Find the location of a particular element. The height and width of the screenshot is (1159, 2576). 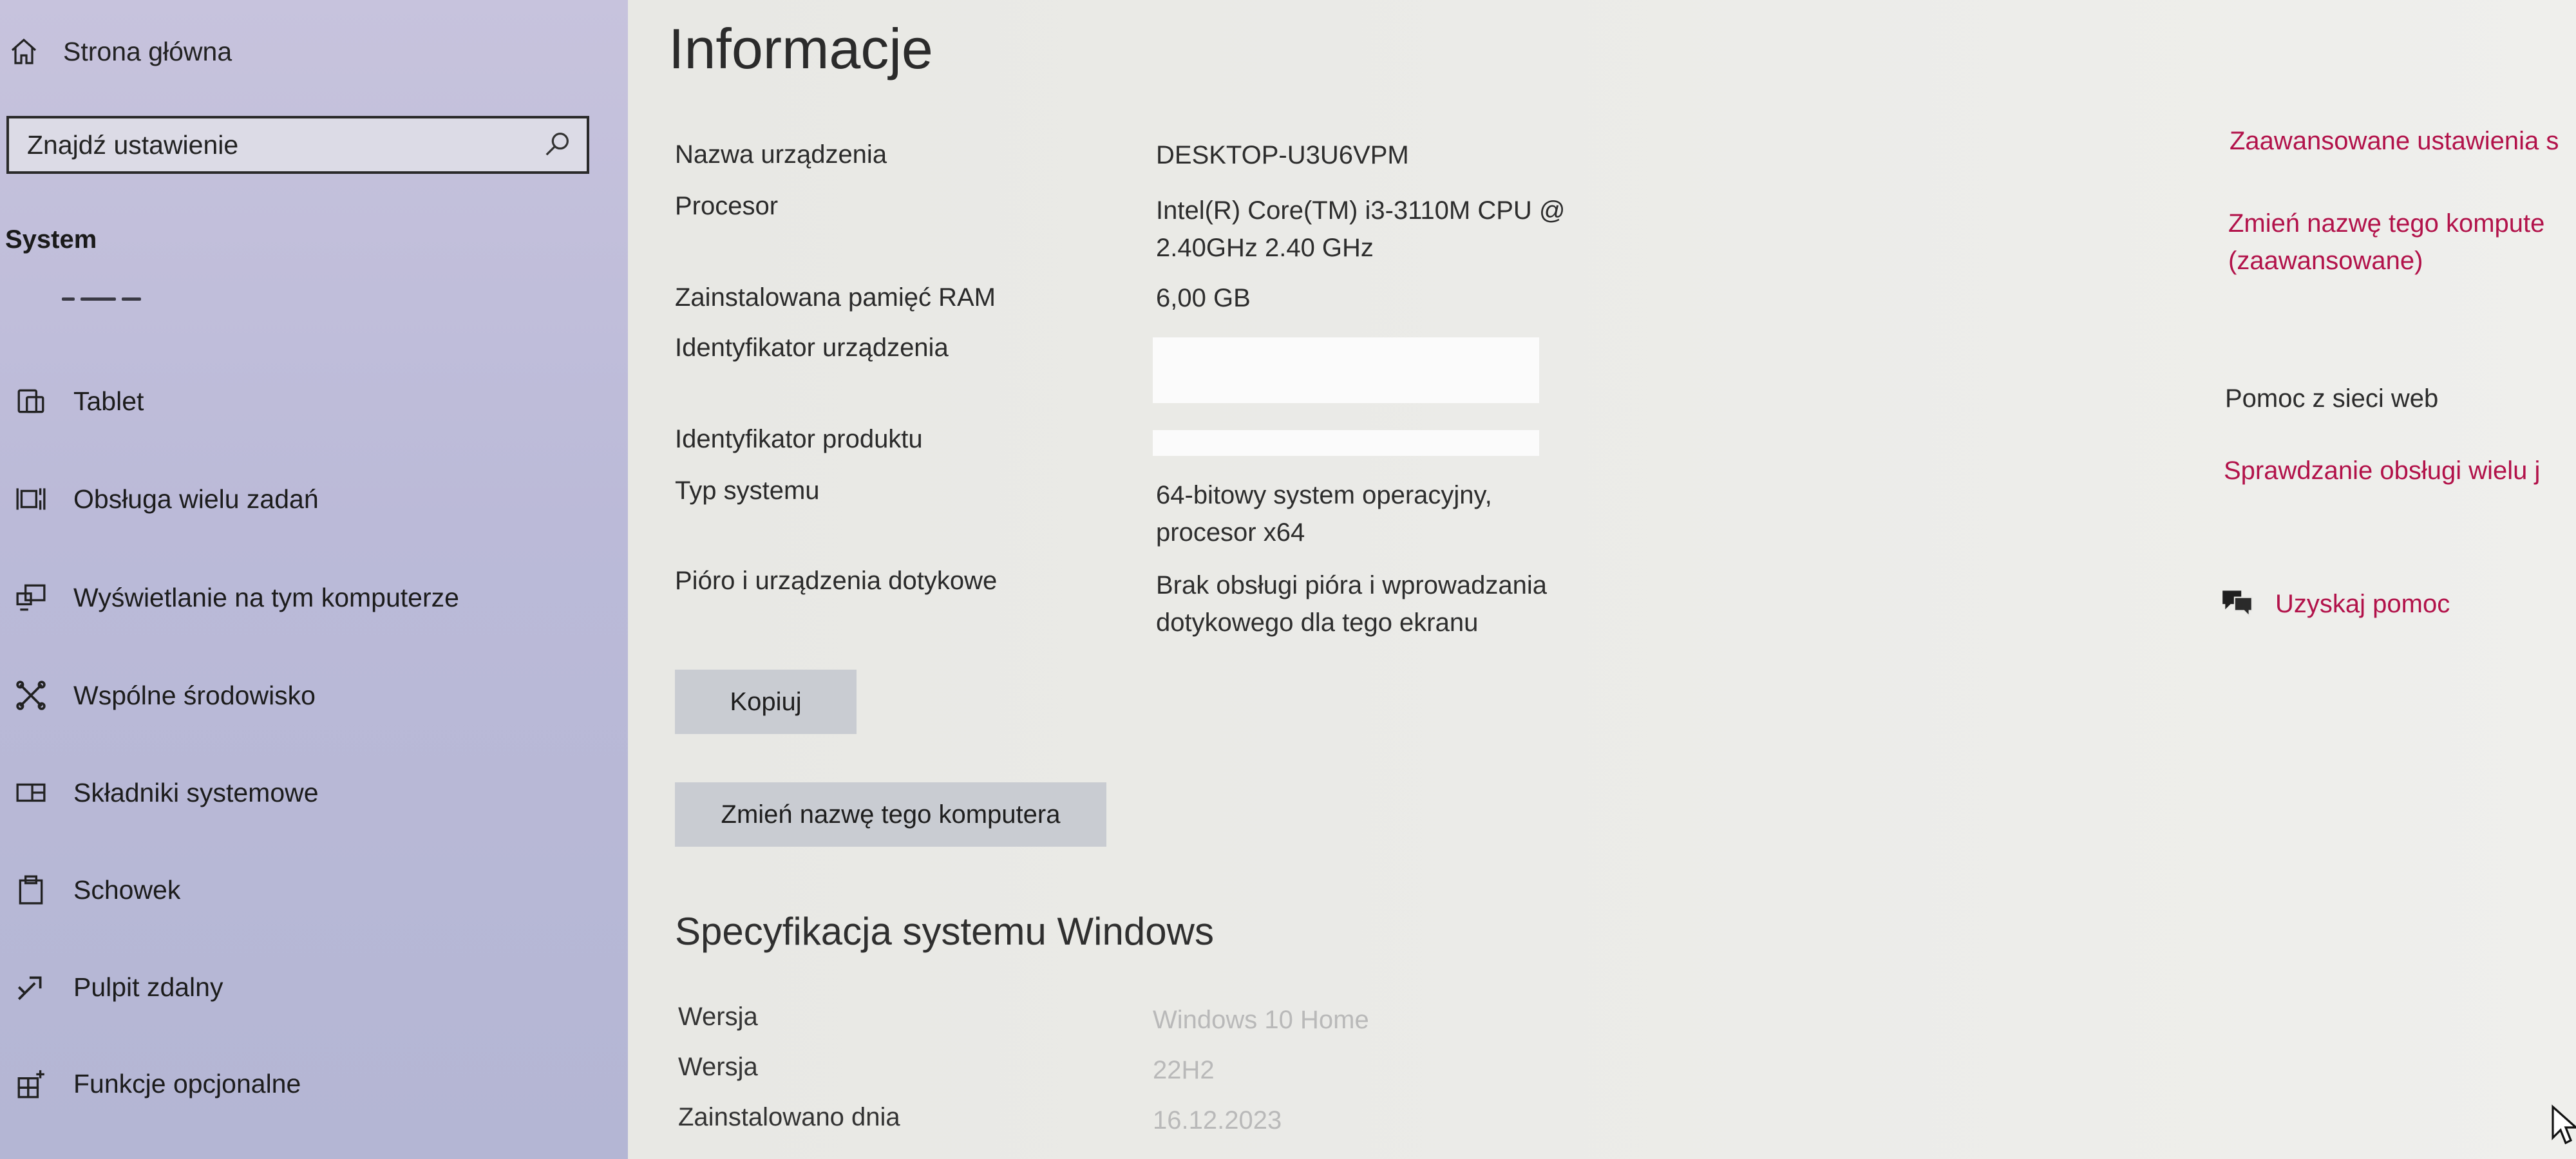

pen-touch-line1: Brak obsługi pióra i wprowadzania is located at coordinates (1351, 585).